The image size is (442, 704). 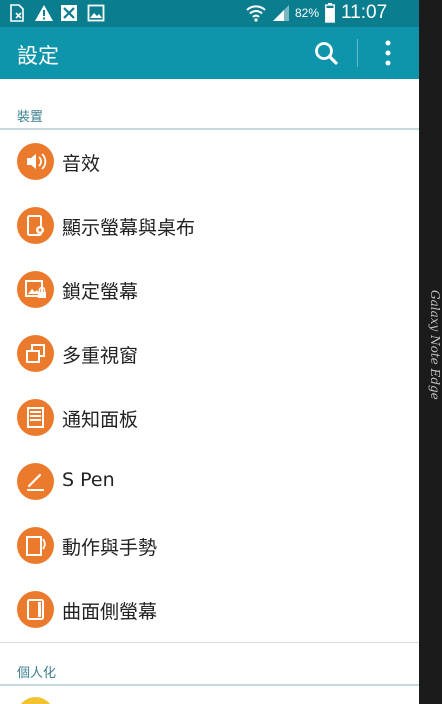 I want to click on status-bar: 82% 11:07, so click(x=209, y=13).